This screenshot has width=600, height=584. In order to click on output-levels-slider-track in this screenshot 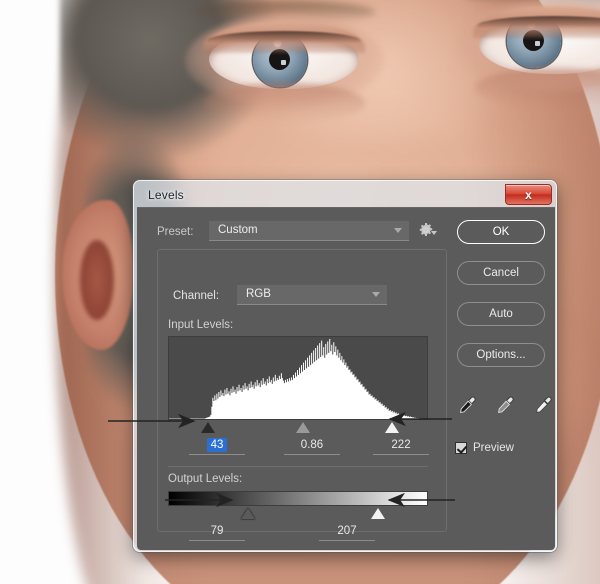, I will do `click(298, 514)`.